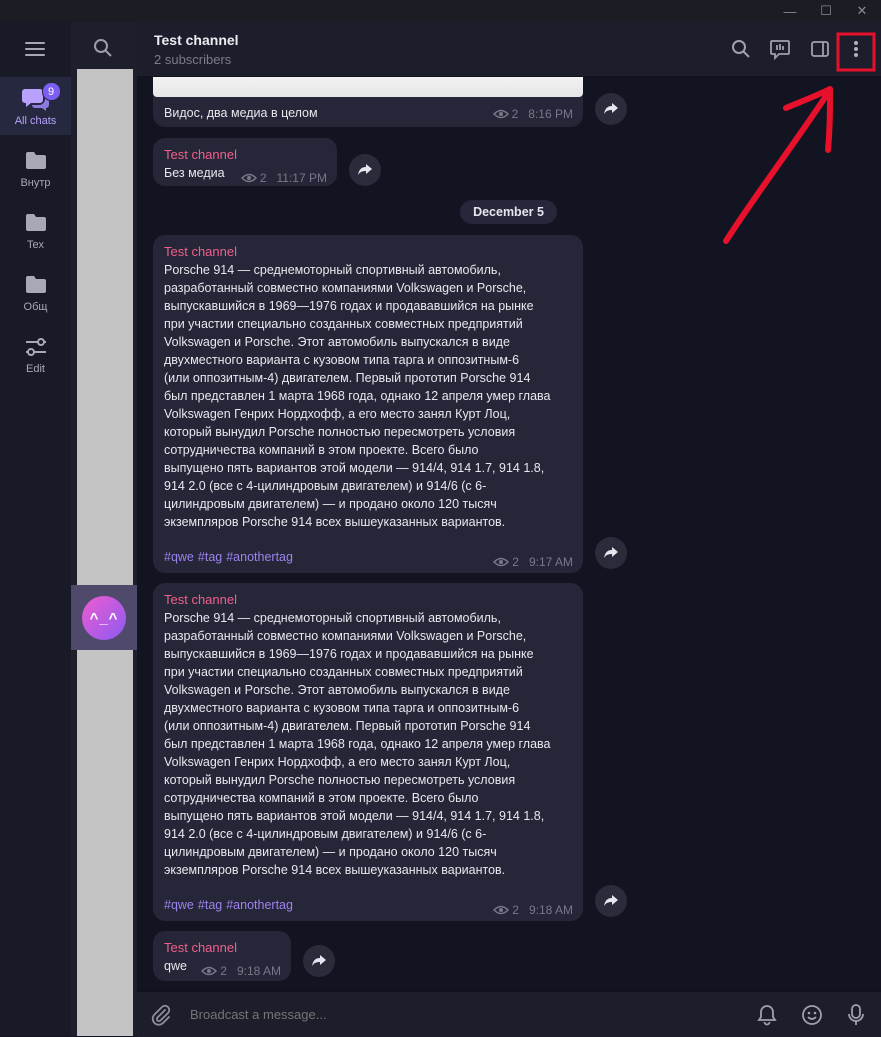  What do you see at coordinates (222, 956) in the screenshot?
I see `message-bubble: Test channel qwe 2 9:18 AM` at bounding box center [222, 956].